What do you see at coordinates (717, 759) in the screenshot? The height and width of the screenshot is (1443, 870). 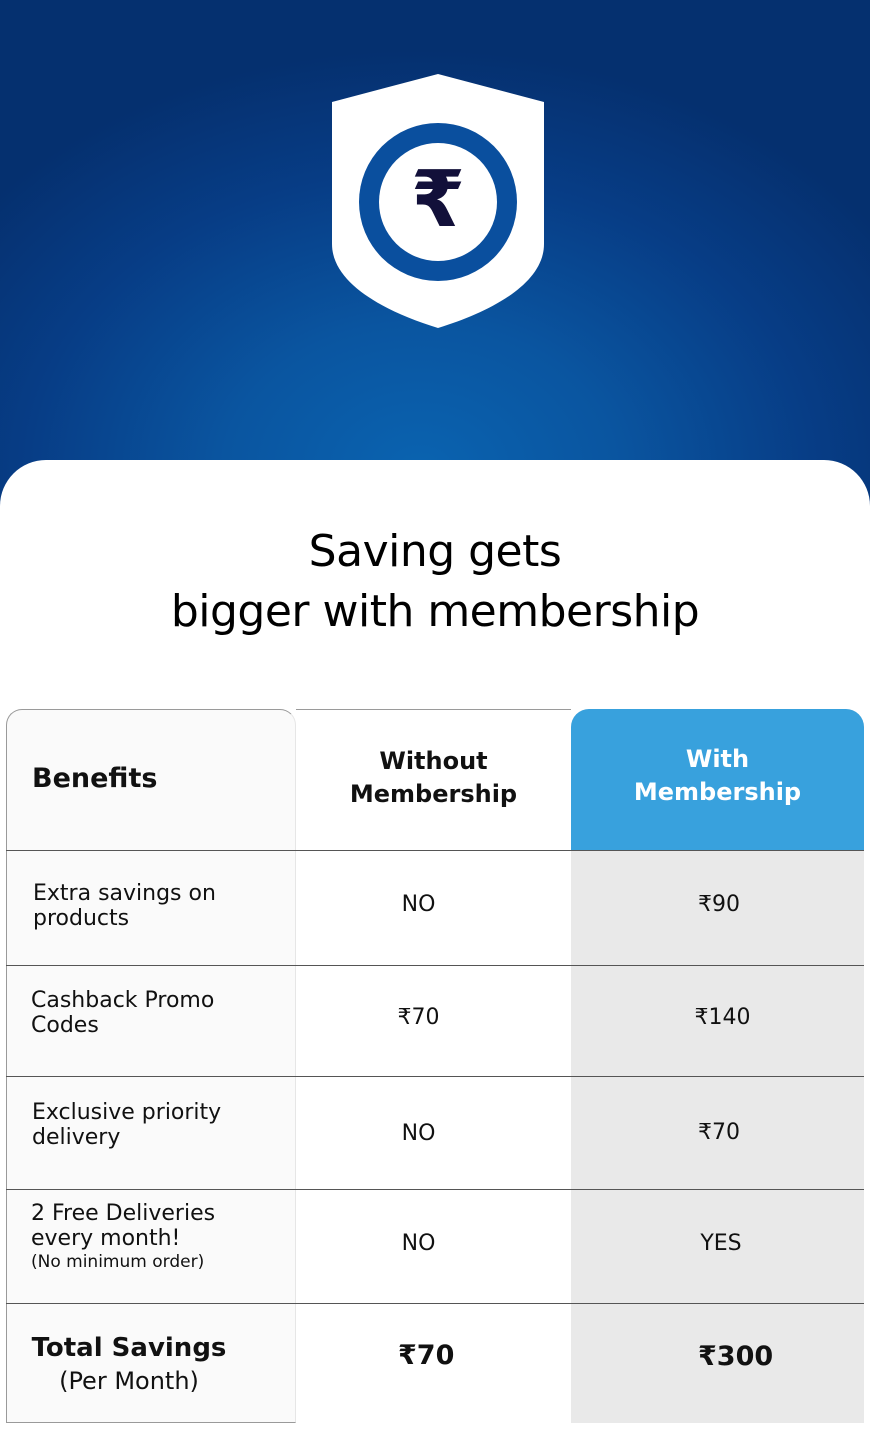 I see `header-with-line-1: With` at bounding box center [717, 759].